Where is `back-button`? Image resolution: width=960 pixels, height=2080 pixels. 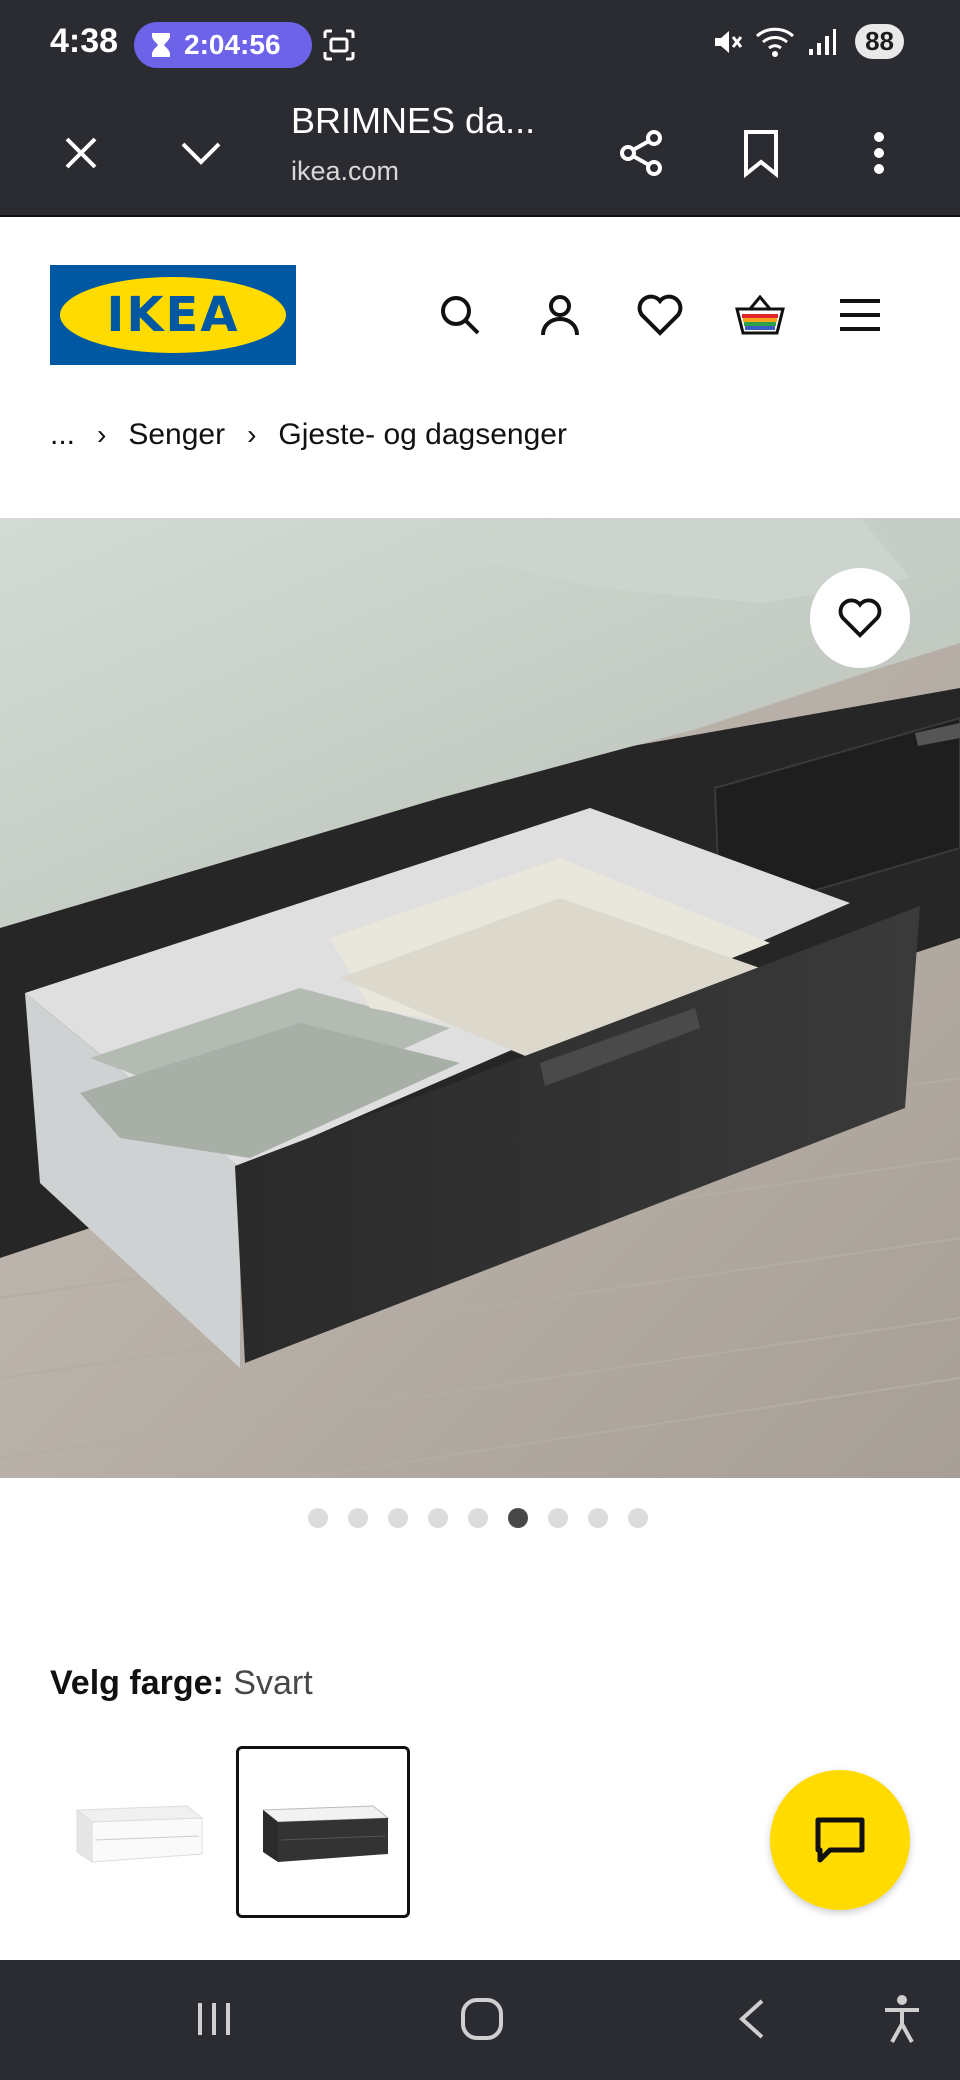
back-button is located at coordinates (752, 2019).